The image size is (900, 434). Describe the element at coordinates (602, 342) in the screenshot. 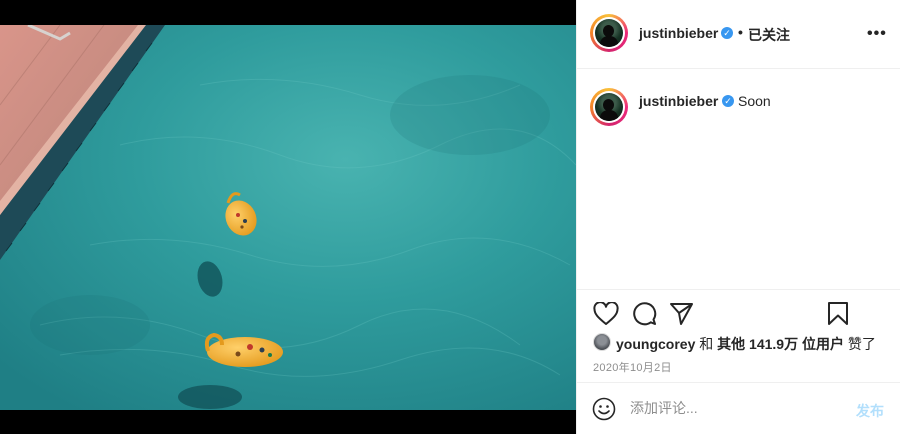

I see `liker-avatar` at that location.